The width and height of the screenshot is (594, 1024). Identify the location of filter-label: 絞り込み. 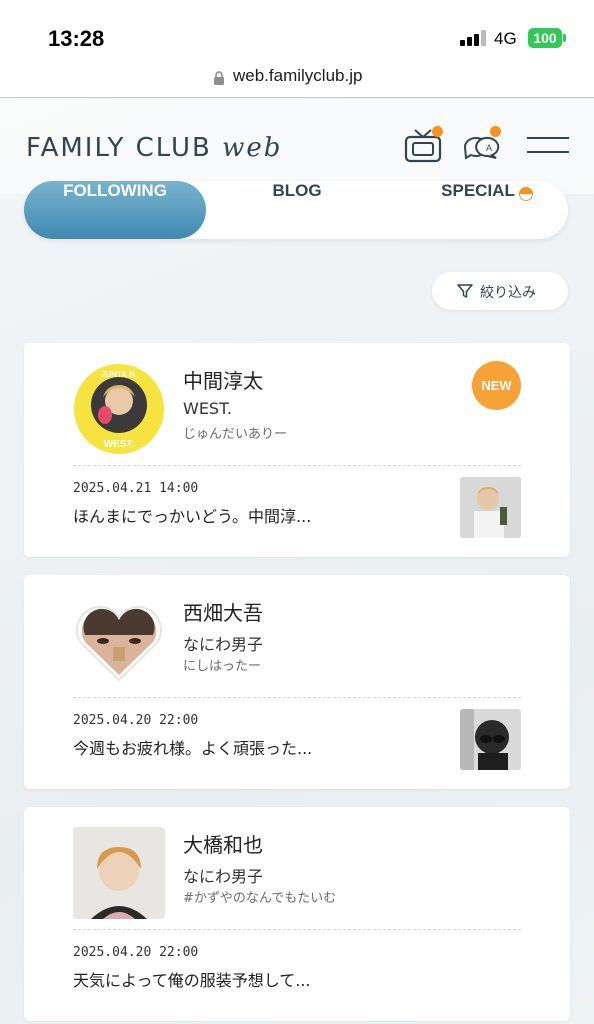
(508, 293).